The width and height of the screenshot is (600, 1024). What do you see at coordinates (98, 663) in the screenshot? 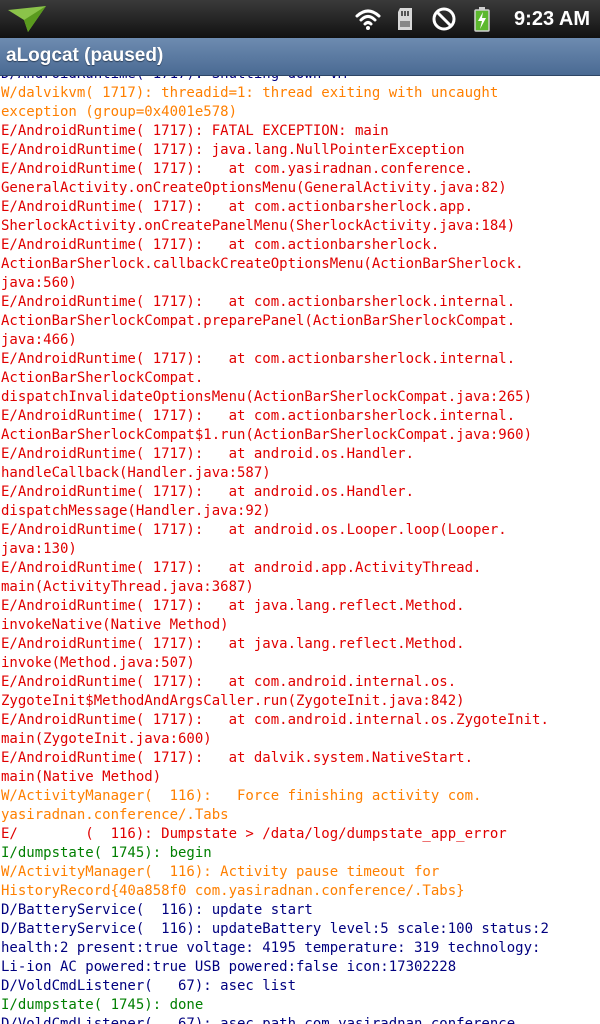
I see `log-line: invoke(Method.java:507)` at bounding box center [98, 663].